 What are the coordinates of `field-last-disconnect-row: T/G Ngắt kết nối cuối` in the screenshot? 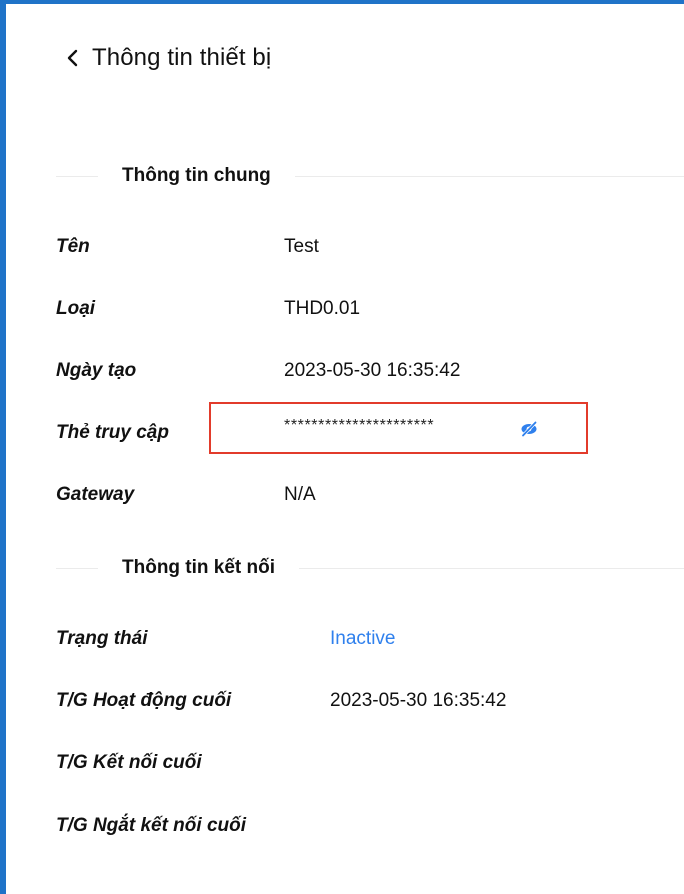 It's located at (356, 826).